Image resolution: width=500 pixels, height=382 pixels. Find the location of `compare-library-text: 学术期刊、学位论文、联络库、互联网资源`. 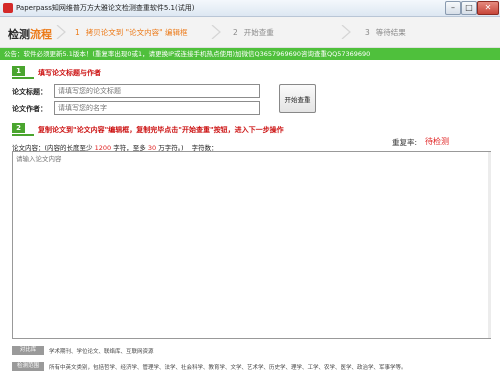

compare-library-text: 学术期刊、学位论文、联络库、互联网资源 is located at coordinates (101, 352).